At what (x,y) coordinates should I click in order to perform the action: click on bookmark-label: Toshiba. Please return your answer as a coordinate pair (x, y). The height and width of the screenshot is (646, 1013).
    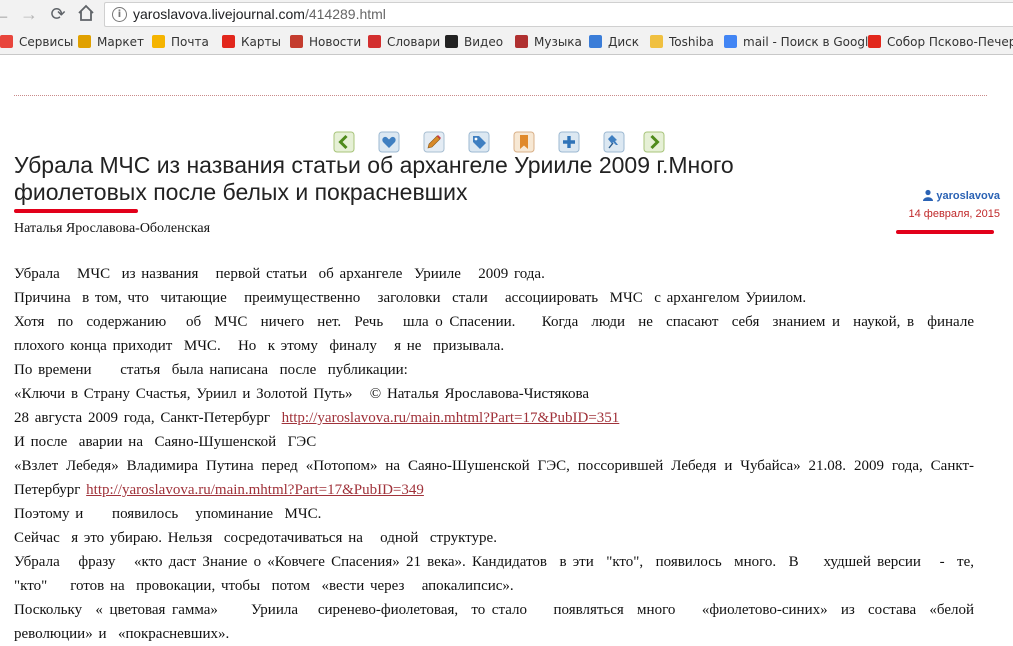
    Looking at the image, I should click on (691, 42).